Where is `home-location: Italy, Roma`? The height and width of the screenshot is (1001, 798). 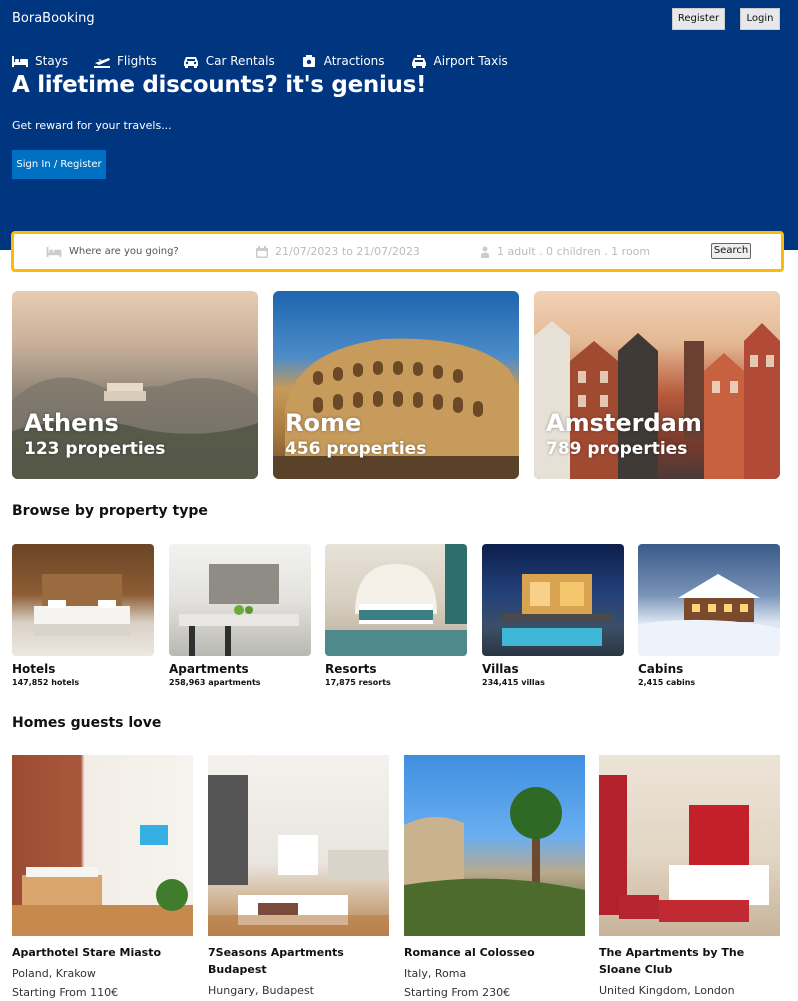
home-location: Italy, Roma is located at coordinates (435, 973).